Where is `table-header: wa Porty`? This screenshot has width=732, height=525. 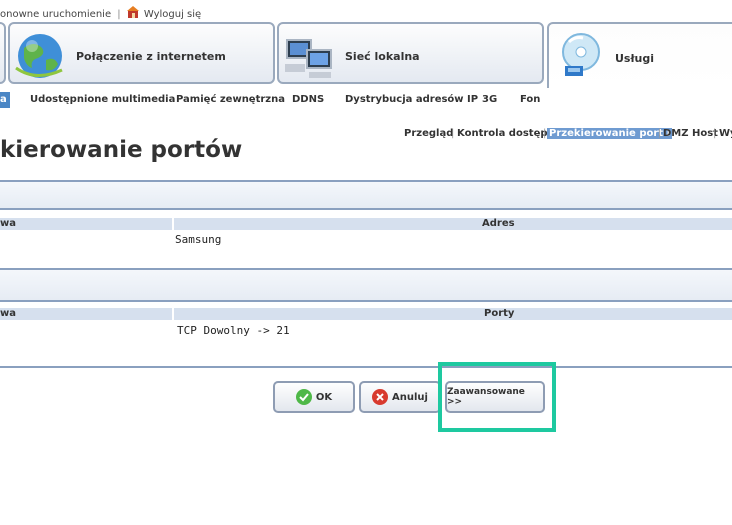
table-header: wa Porty is located at coordinates (366, 314).